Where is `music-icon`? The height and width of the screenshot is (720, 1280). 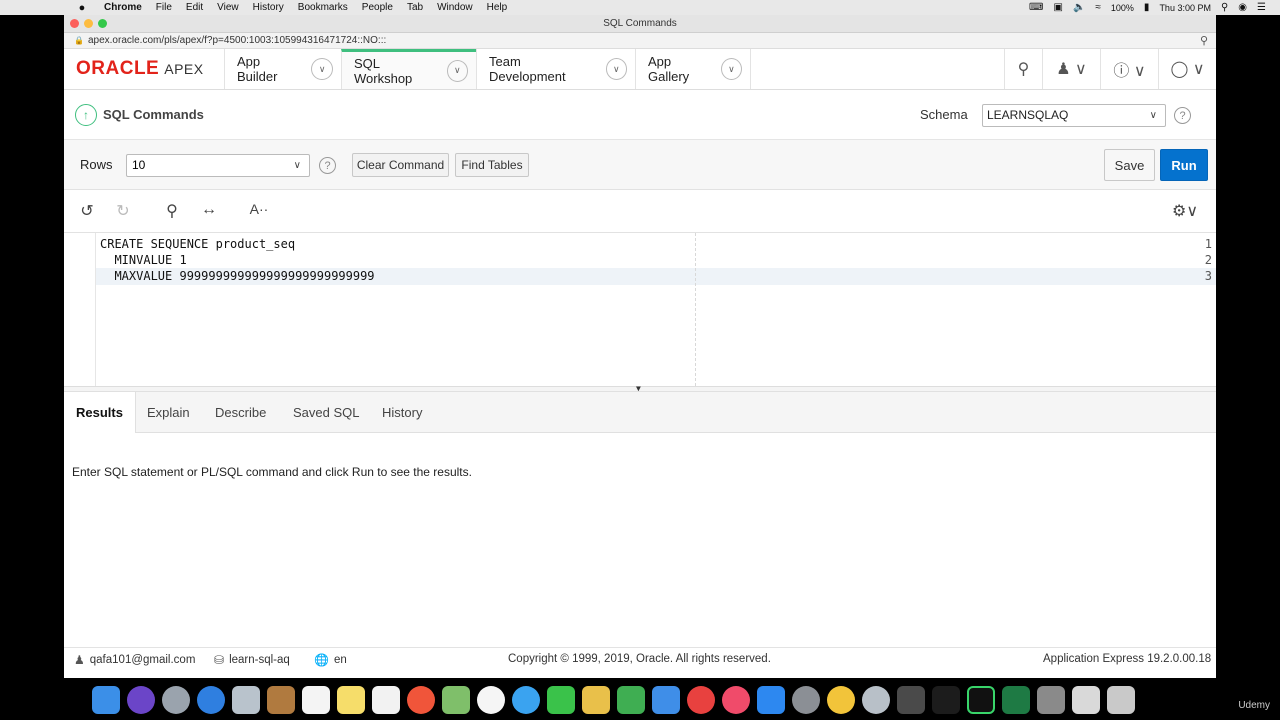 music-icon is located at coordinates (736, 700).